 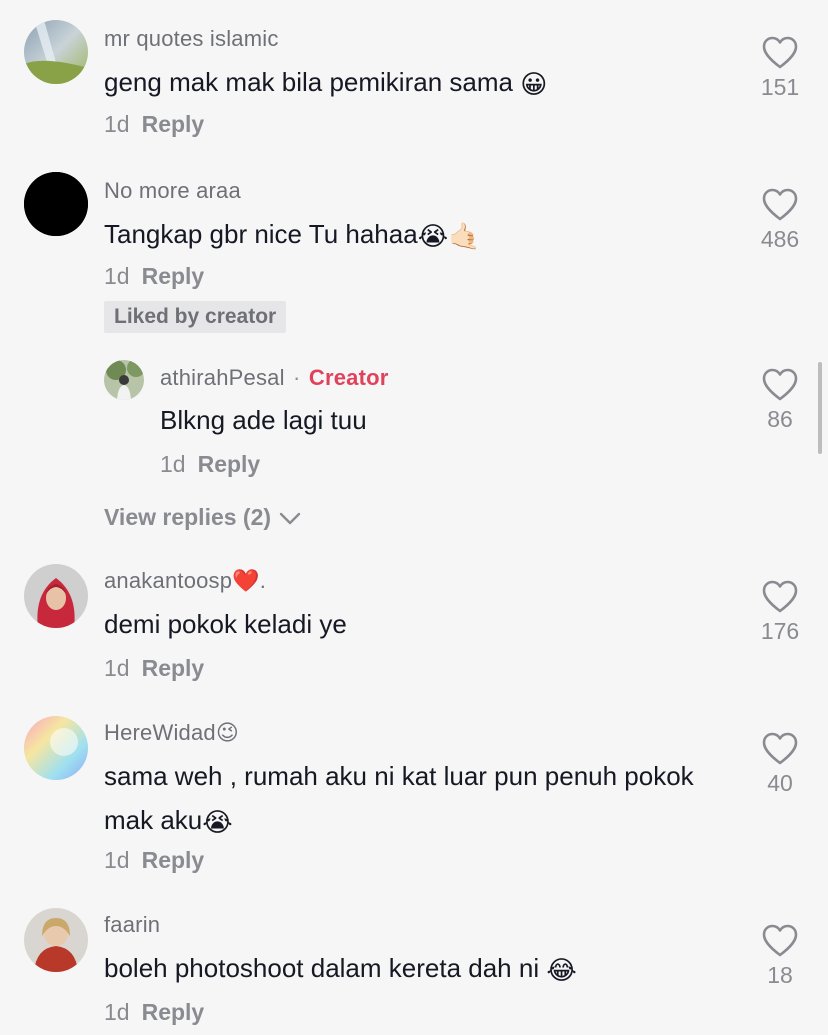 I want to click on crying-face-icon: 😭, so click(x=217, y=822).